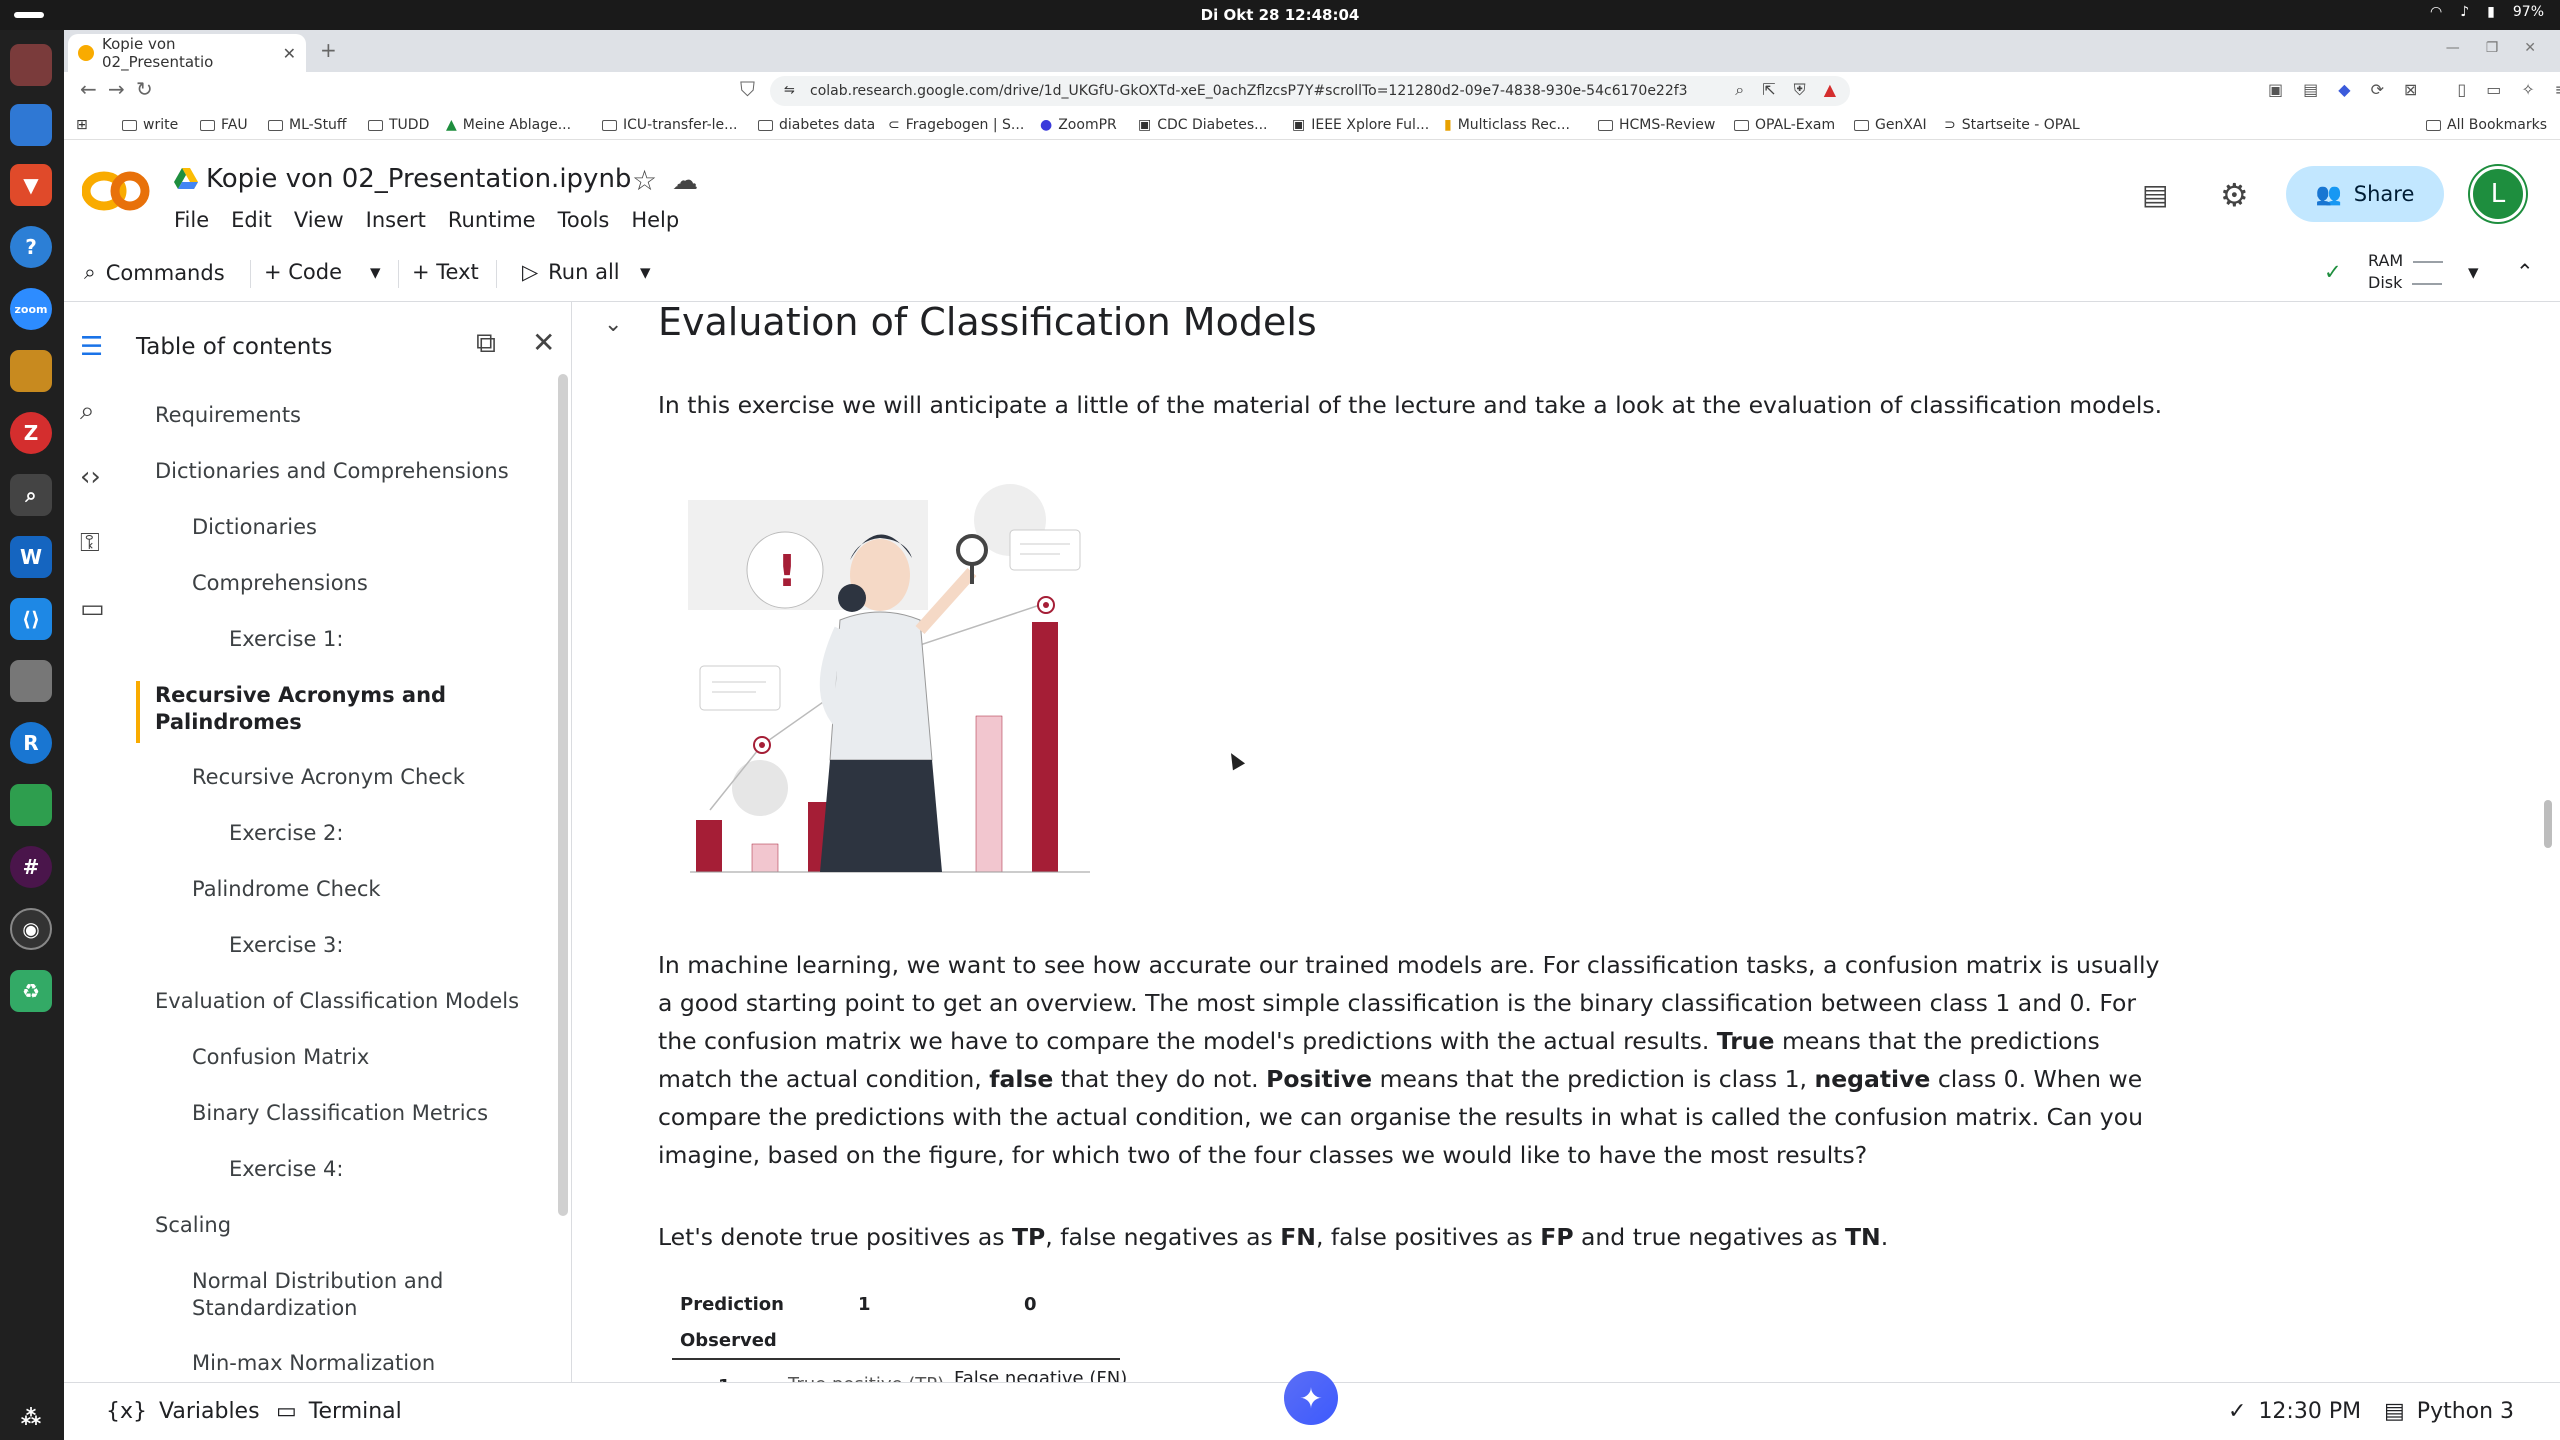 The height and width of the screenshot is (1440, 2560). What do you see at coordinates (2344, 89) in the screenshot?
I see `extension-icon: ◆` at bounding box center [2344, 89].